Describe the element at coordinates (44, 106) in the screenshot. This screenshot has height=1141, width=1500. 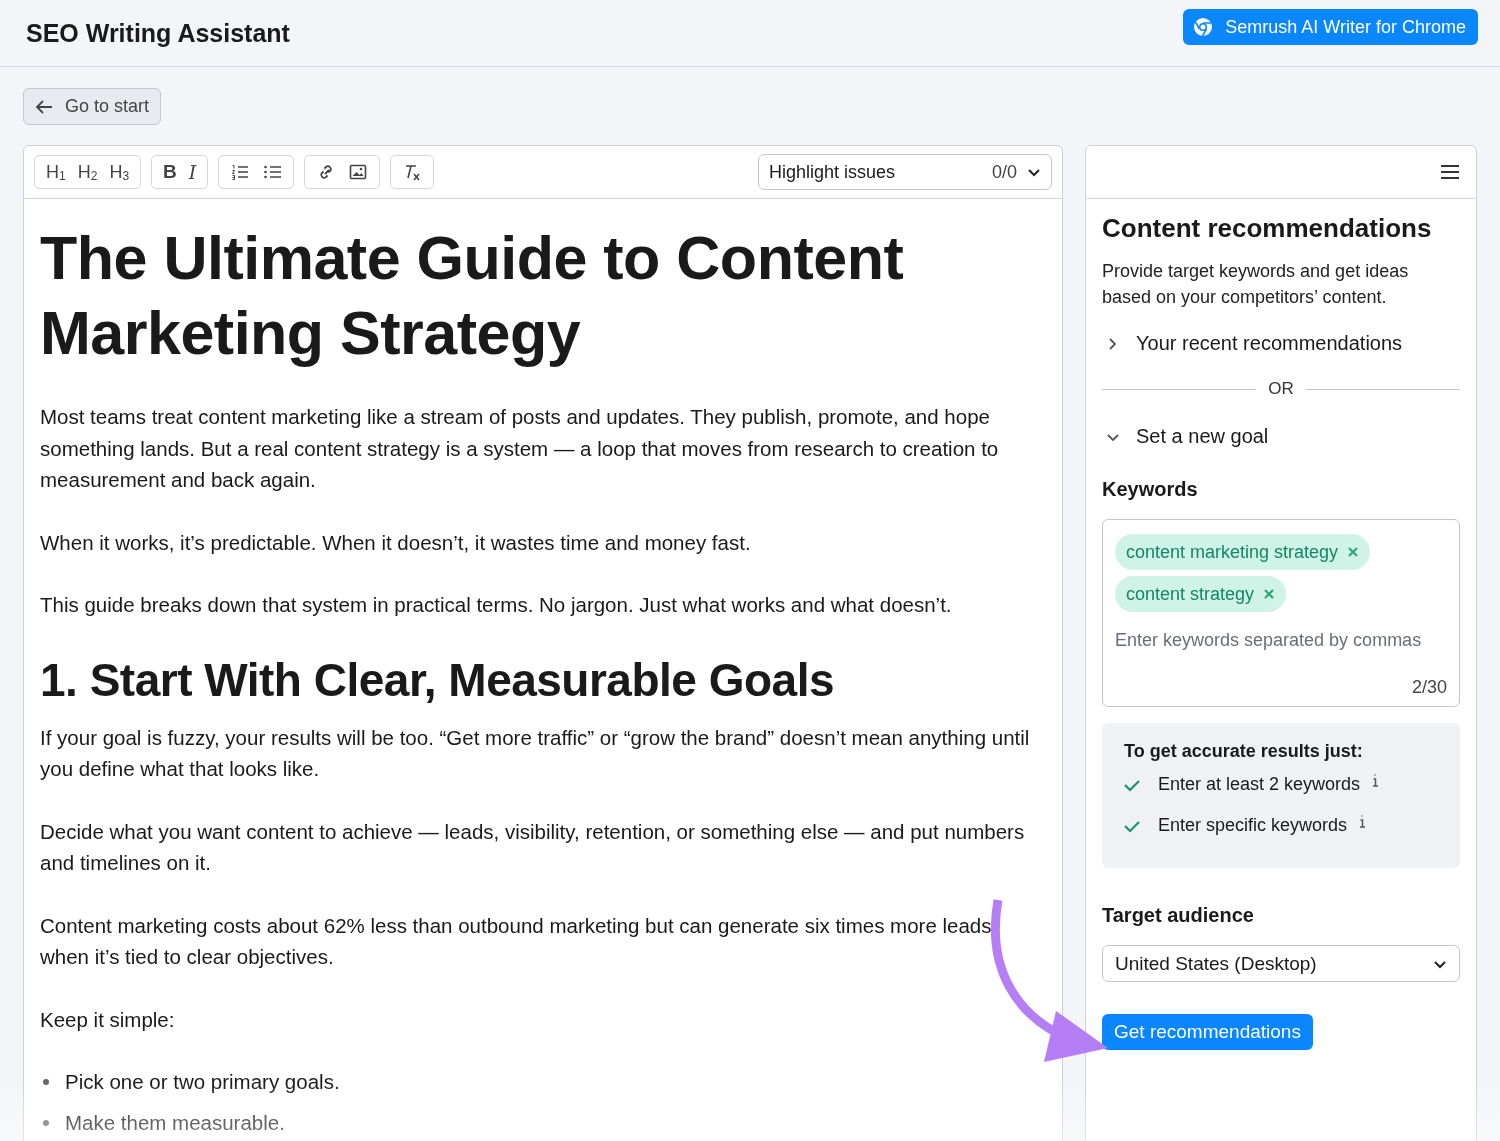
I see `back-arrow-icon` at that location.